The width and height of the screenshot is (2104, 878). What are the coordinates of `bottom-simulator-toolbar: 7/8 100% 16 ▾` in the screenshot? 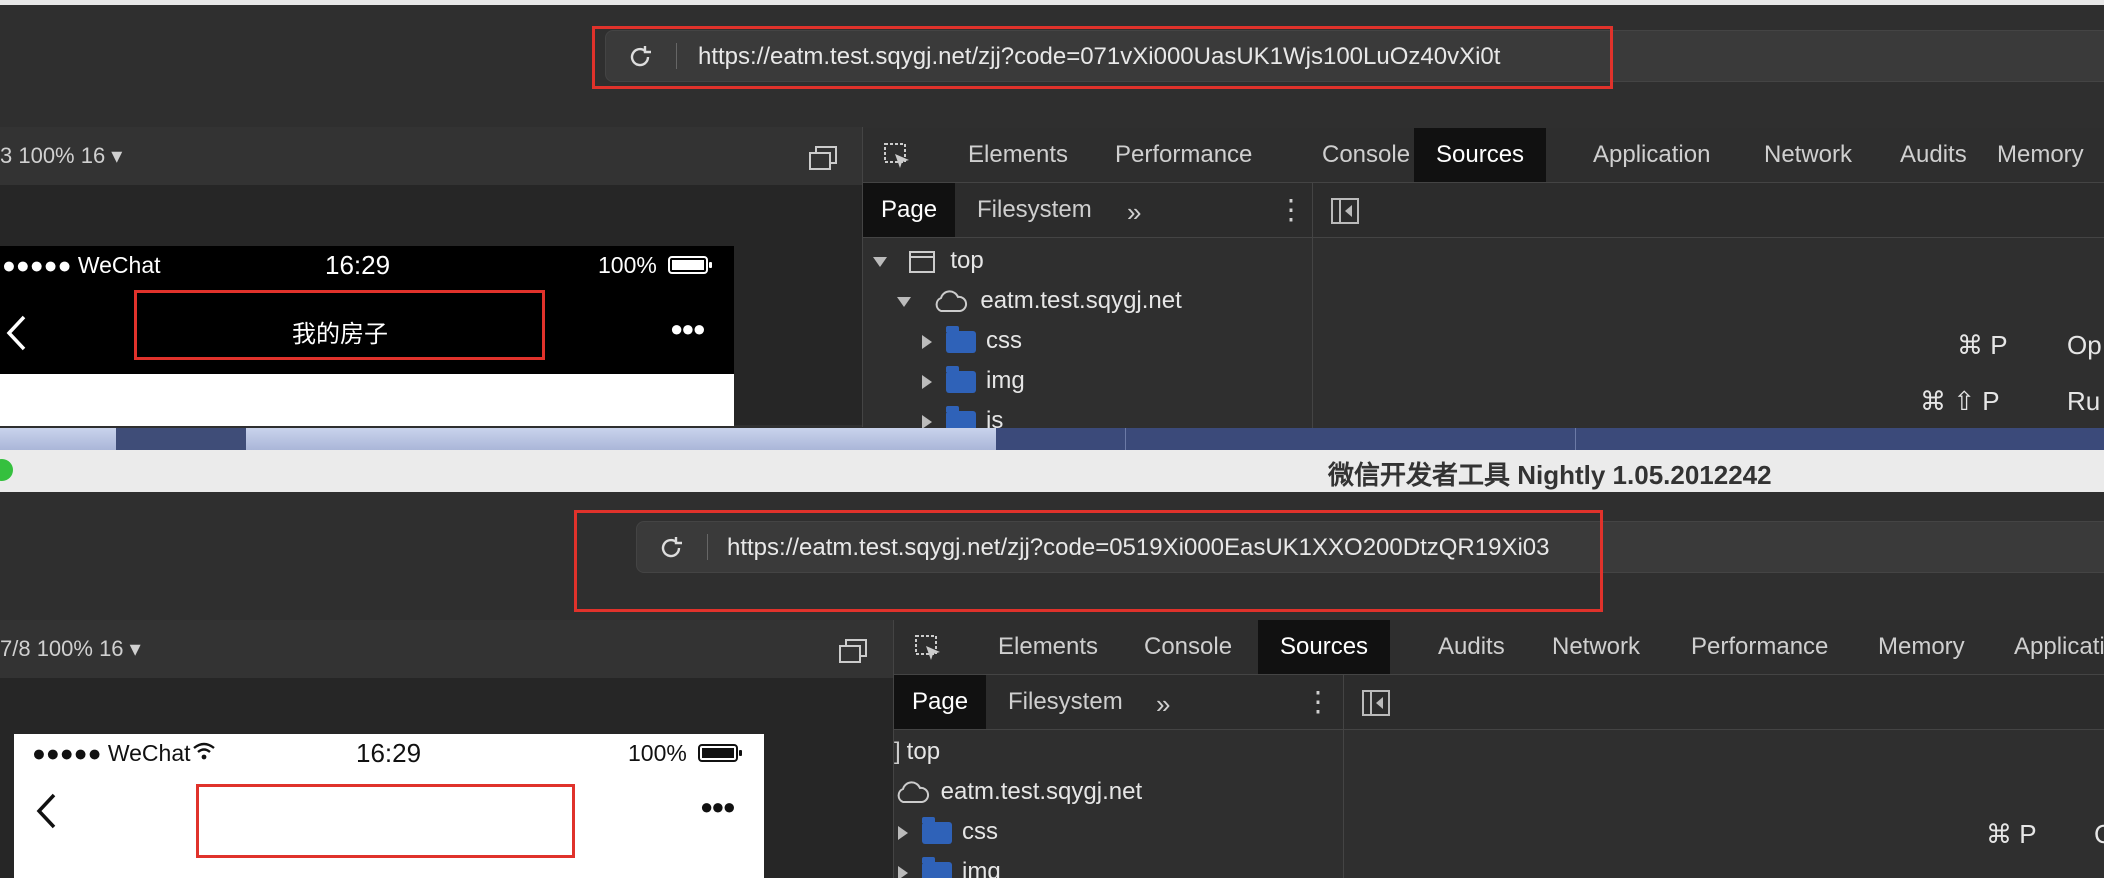 It's located at (446, 649).